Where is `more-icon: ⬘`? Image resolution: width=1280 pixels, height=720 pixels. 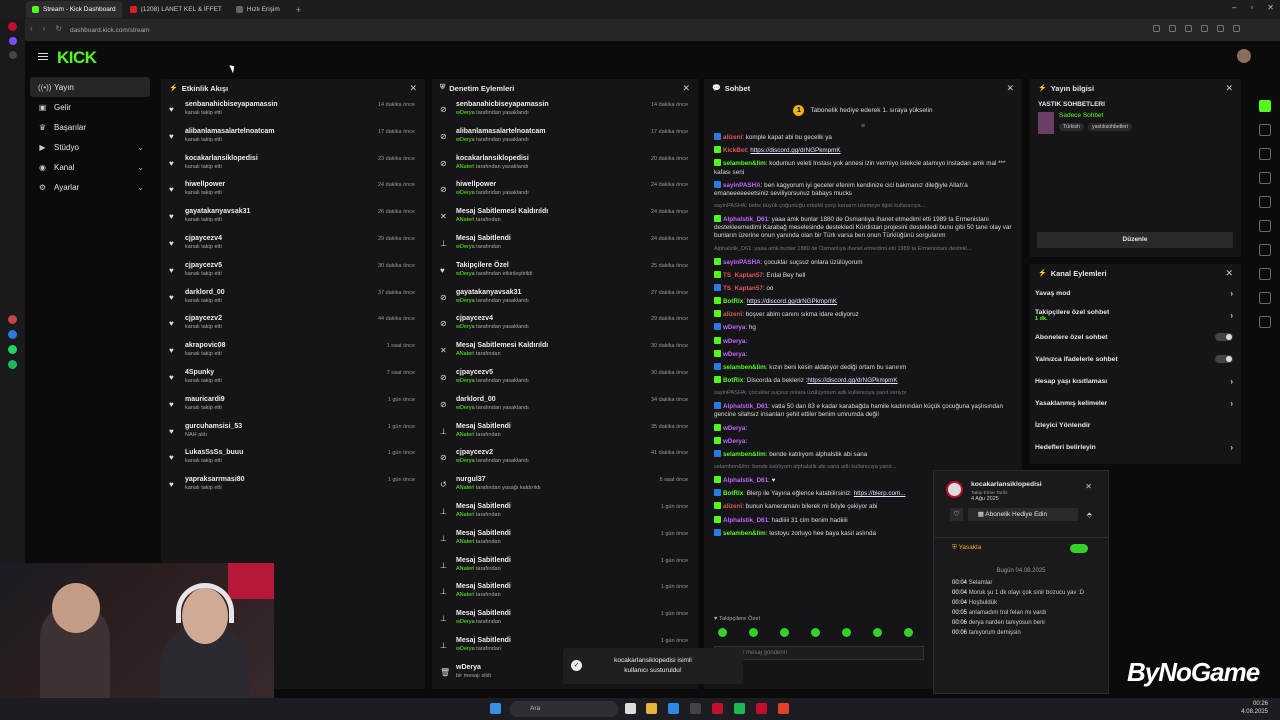 more-icon: ⬘ is located at coordinates (1089, 515).